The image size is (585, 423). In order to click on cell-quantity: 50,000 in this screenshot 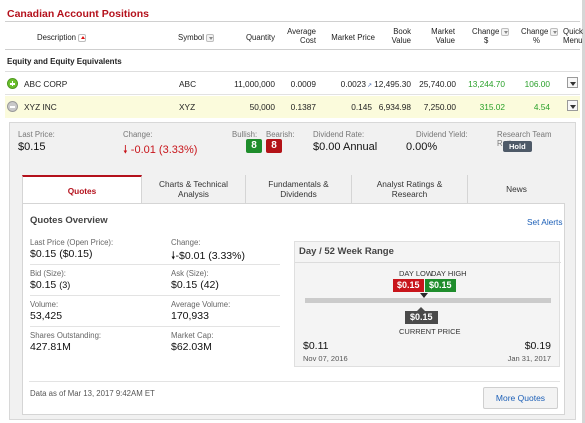, I will do `click(262, 107)`.